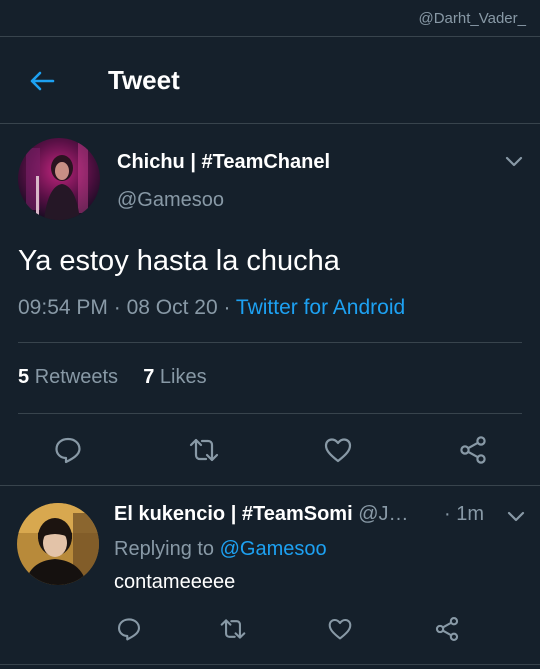 This screenshot has width=540, height=669. I want to click on likes-stat: 7 Likes, so click(174, 377).